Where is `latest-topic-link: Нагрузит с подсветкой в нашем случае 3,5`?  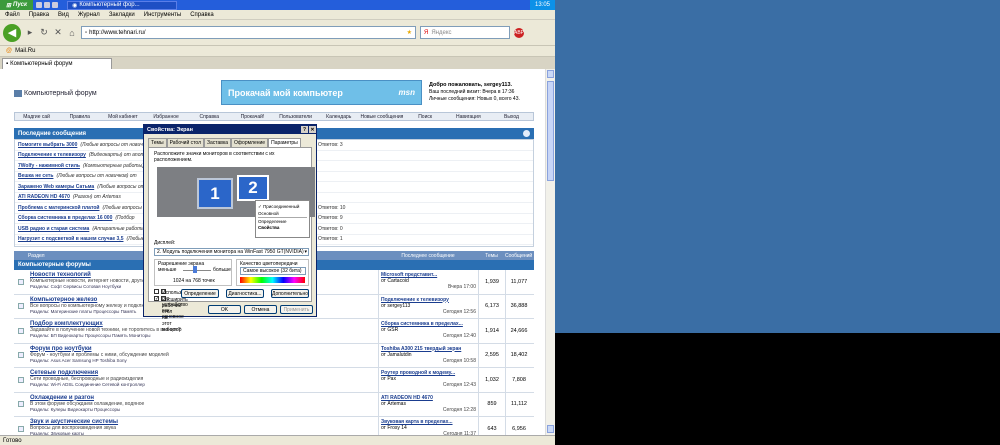 latest-topic-link: Нагрузит с подсветкой в нашем случае 3,5 is located at coordinates (70, 239).